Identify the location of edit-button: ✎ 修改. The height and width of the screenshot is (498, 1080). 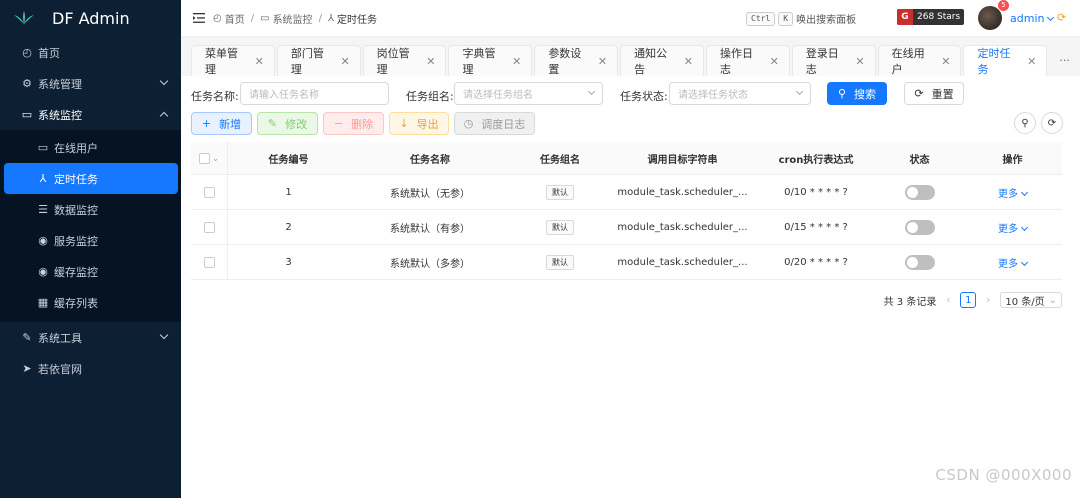
(287, 123).